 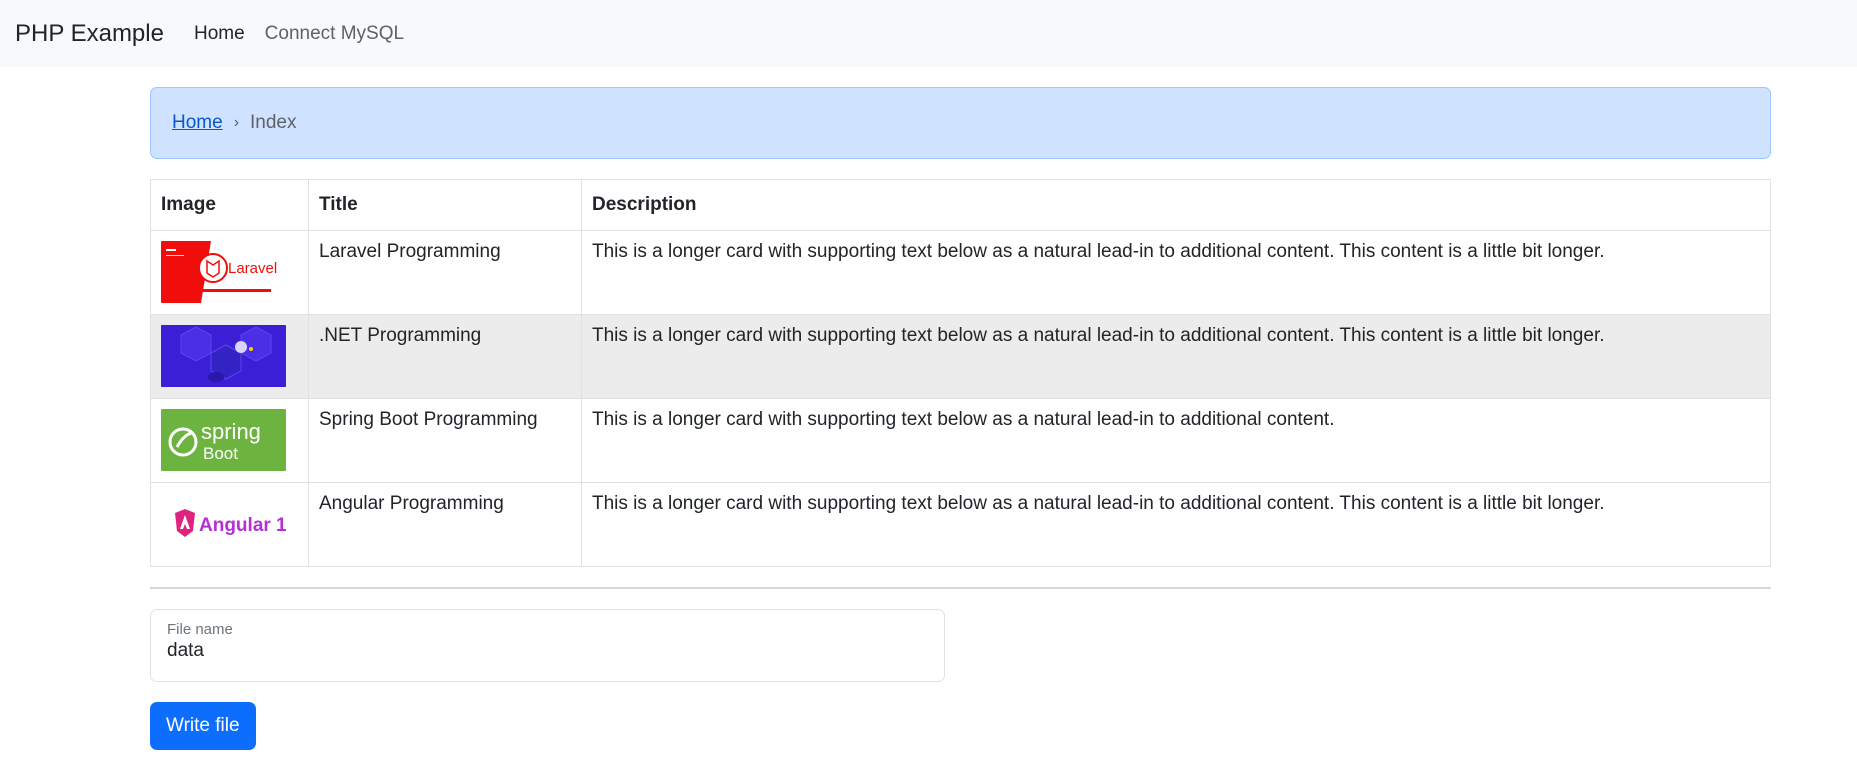 I want to click on navbar: PHP Example Home Connect MySQL, so click(x=928, y=33).